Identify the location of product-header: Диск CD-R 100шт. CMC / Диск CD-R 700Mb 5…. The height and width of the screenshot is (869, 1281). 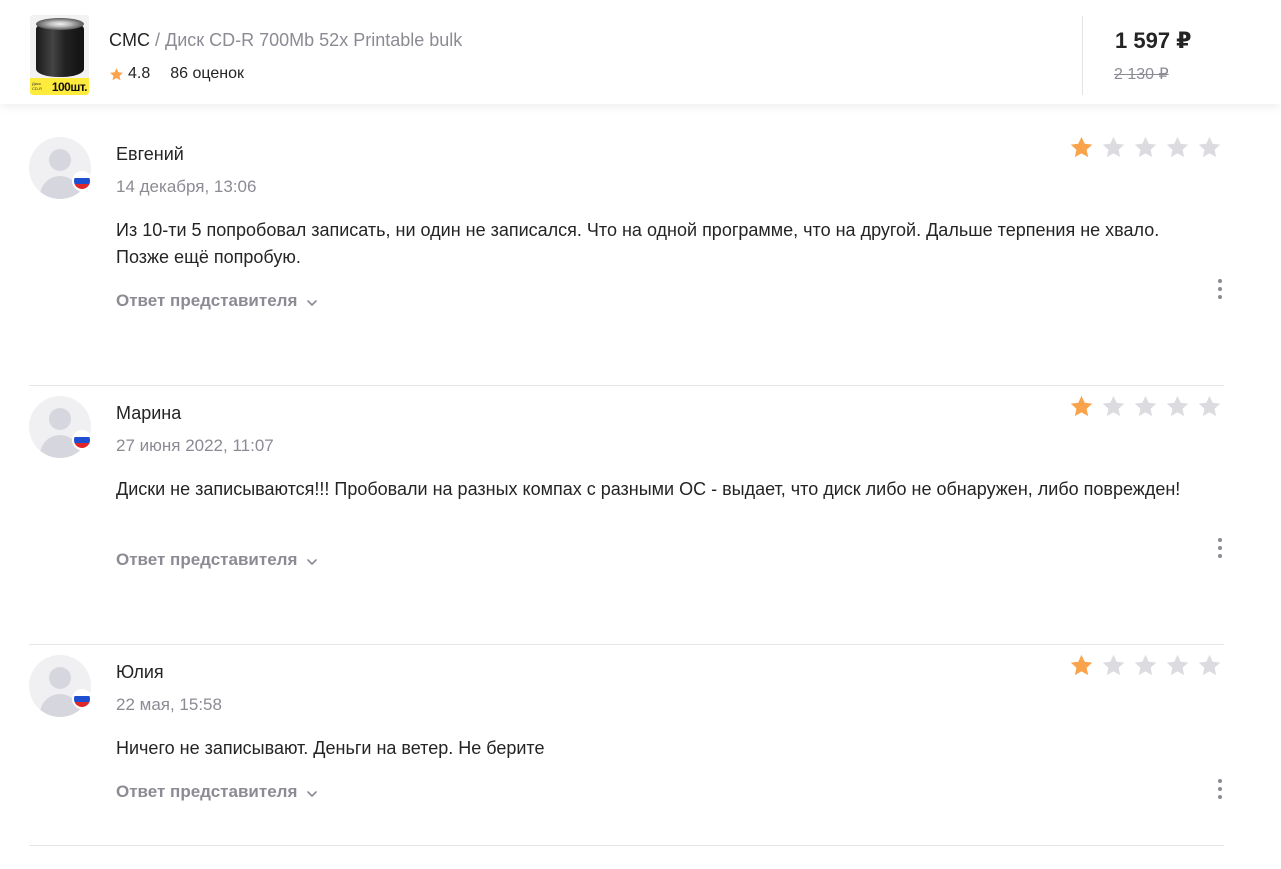
(640, 52).